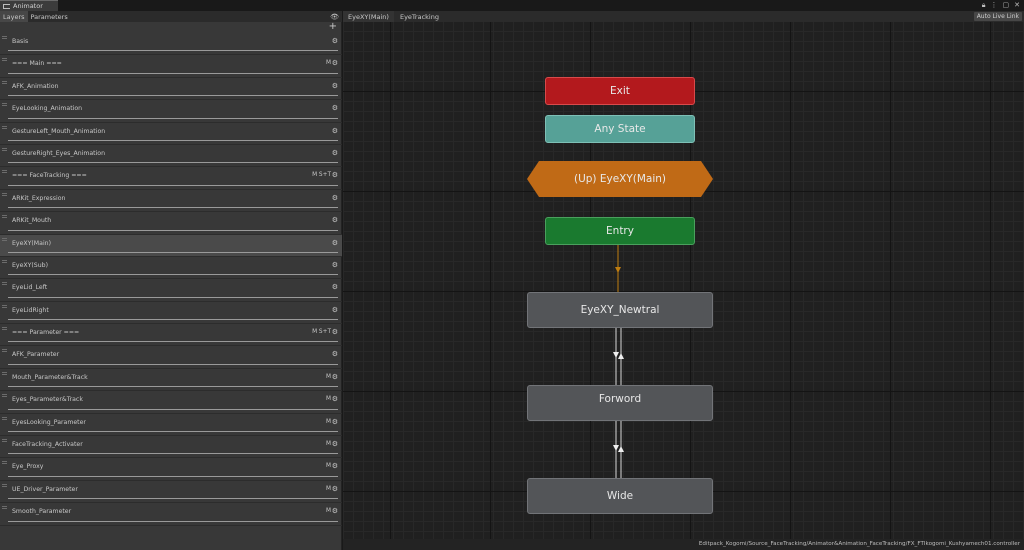  Describe the element at coordinates (171, 245) in the screenshot. I see `layer-row: EyeXY(Main) ⚙` at that location.